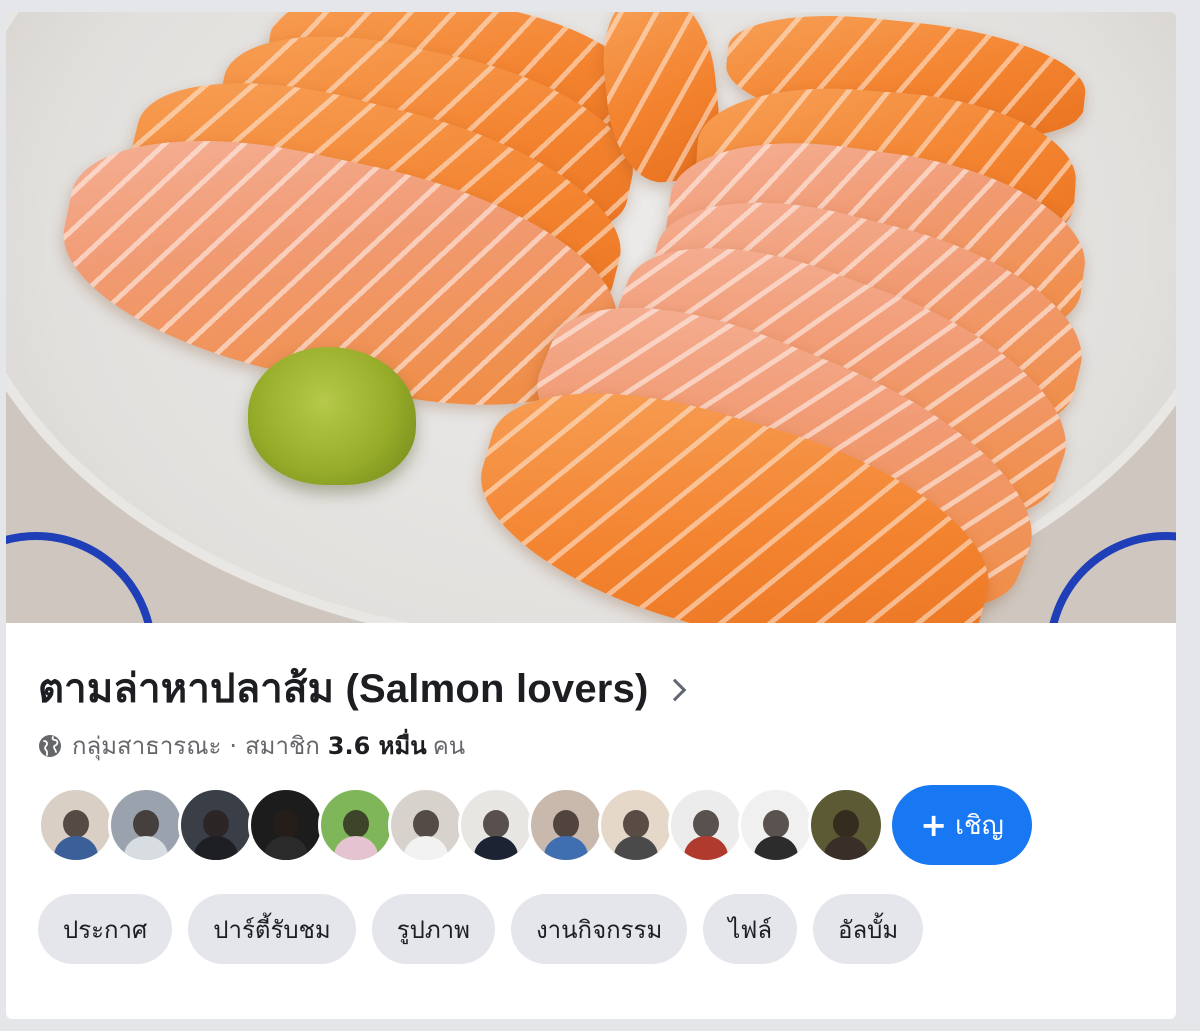  I want to click on invite-label: เชิญ, so click(979, 825).